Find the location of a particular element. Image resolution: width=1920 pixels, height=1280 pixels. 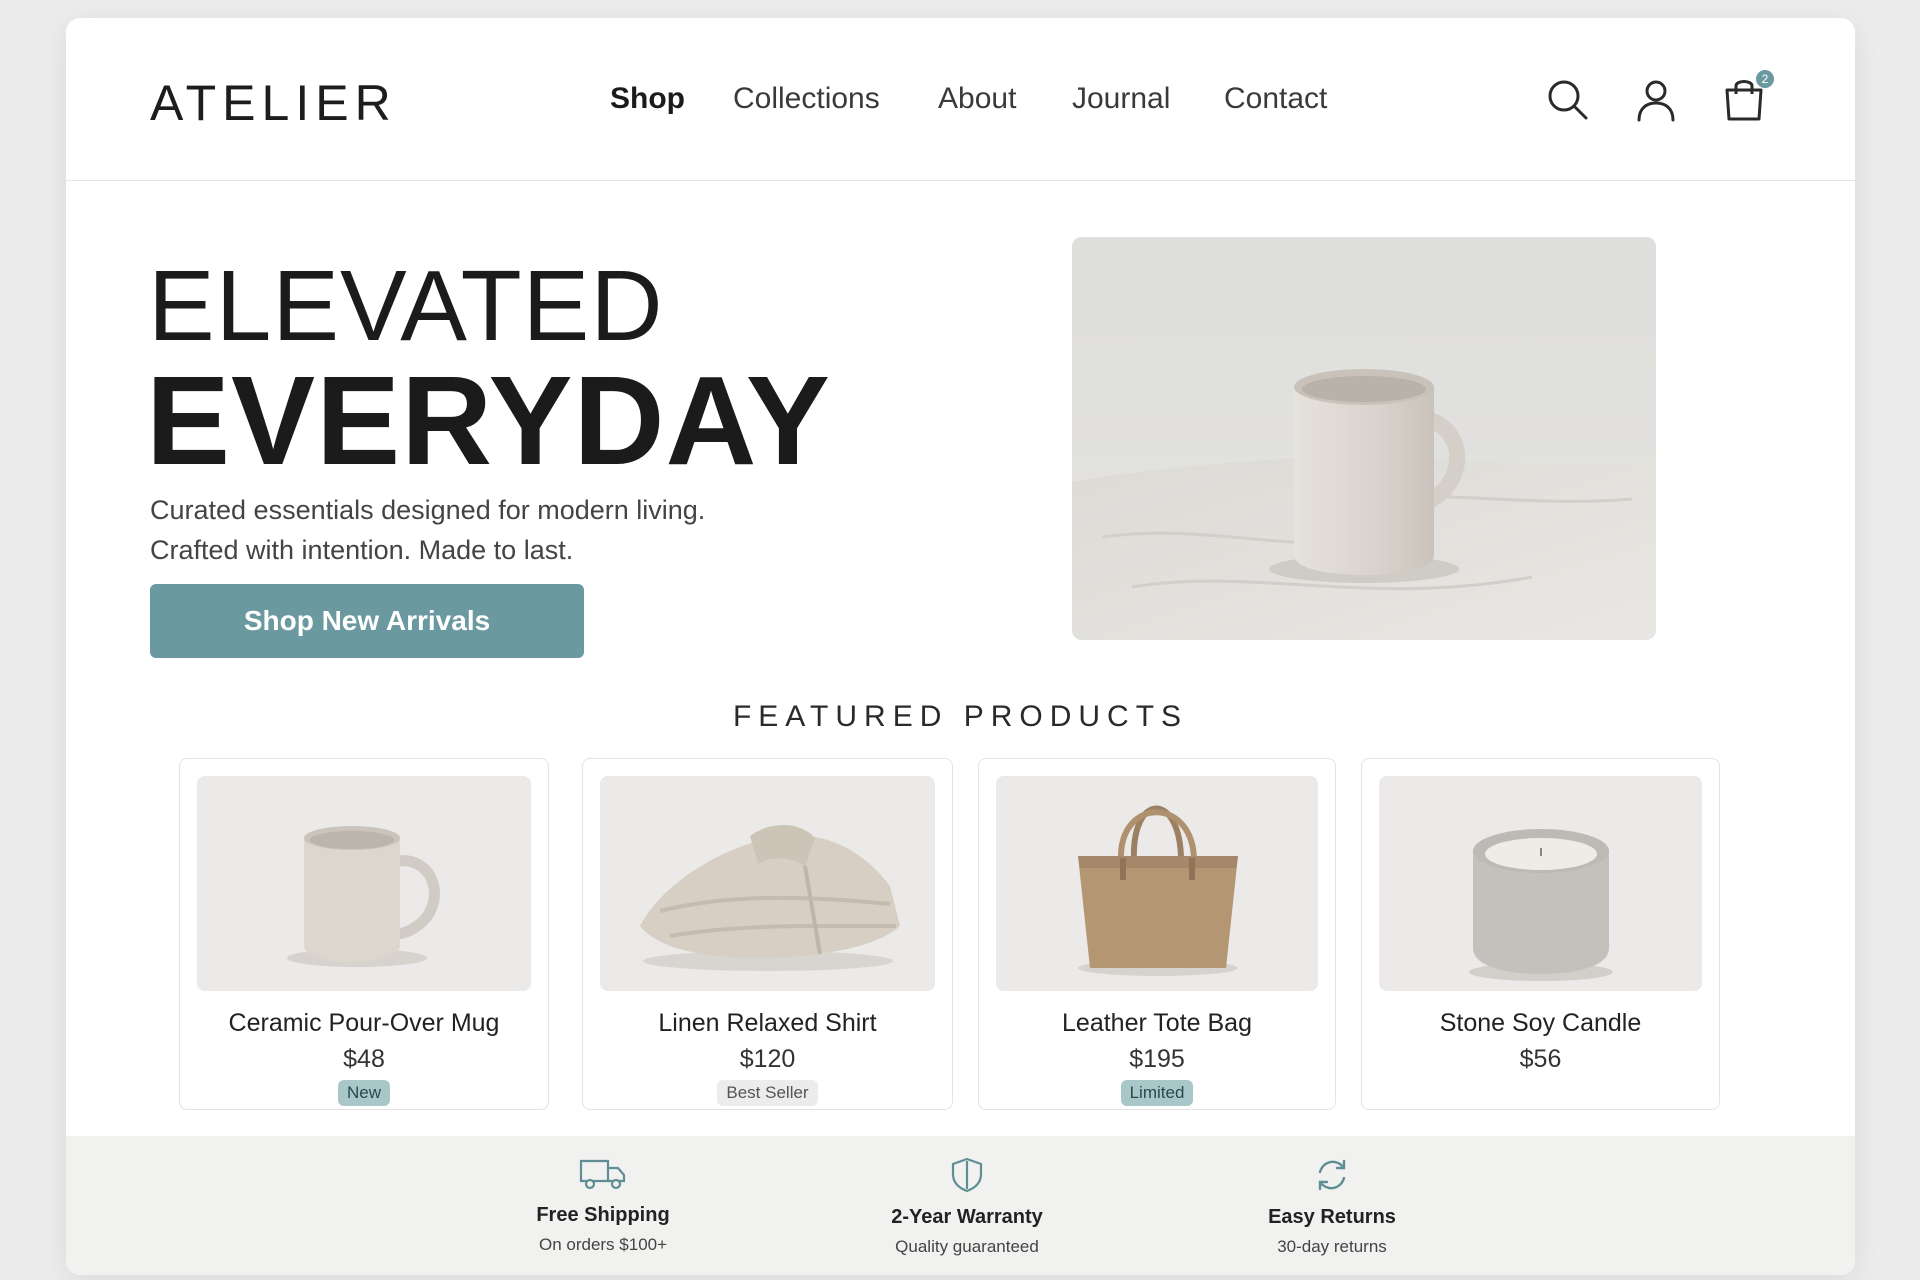

hero-title-line2: EVERYDAY is located at coordinates (488, 420).